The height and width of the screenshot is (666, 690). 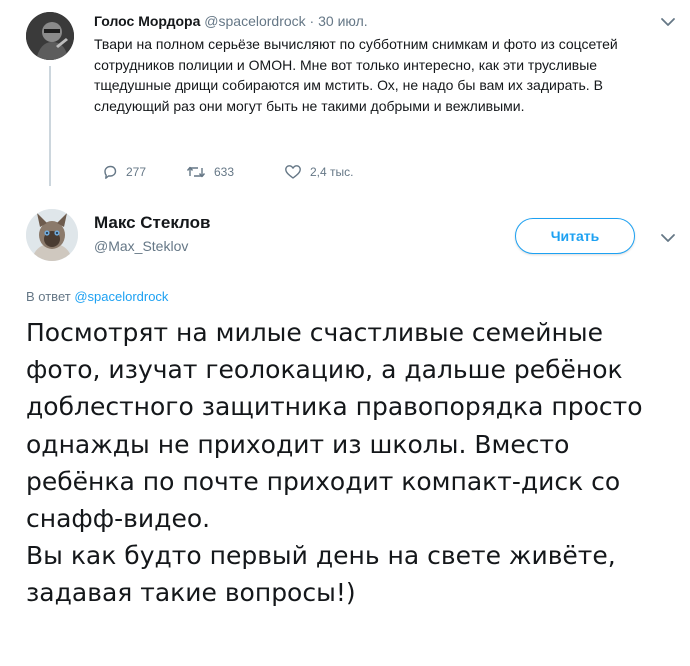 What do you see at coordinates (224, 172) in the screenshot?
I see `retweet-count: 633` at bounding box center [224, 172].